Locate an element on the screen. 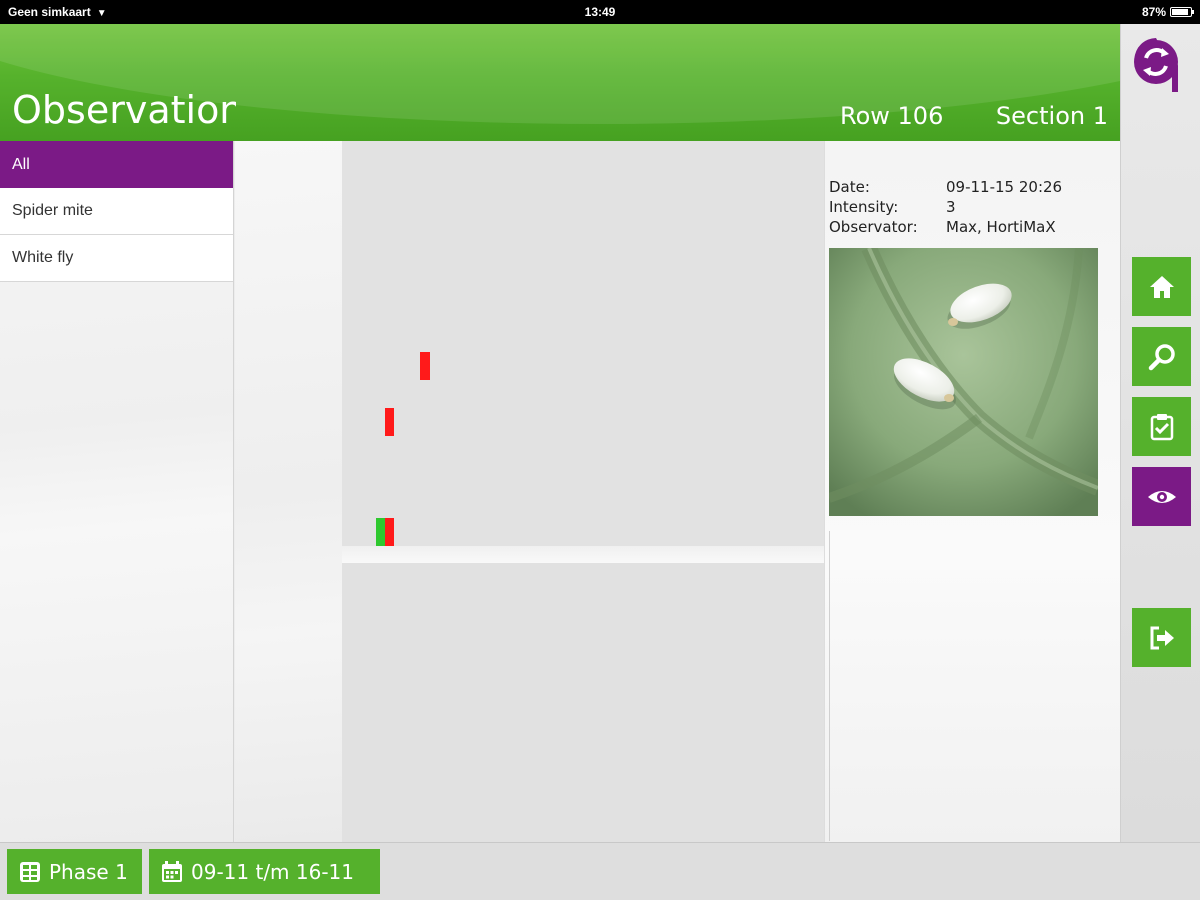 Image resolution: width=1200 pixels, height=900 pixels. row-label: Row 106 is located at coordinates (892, 116).